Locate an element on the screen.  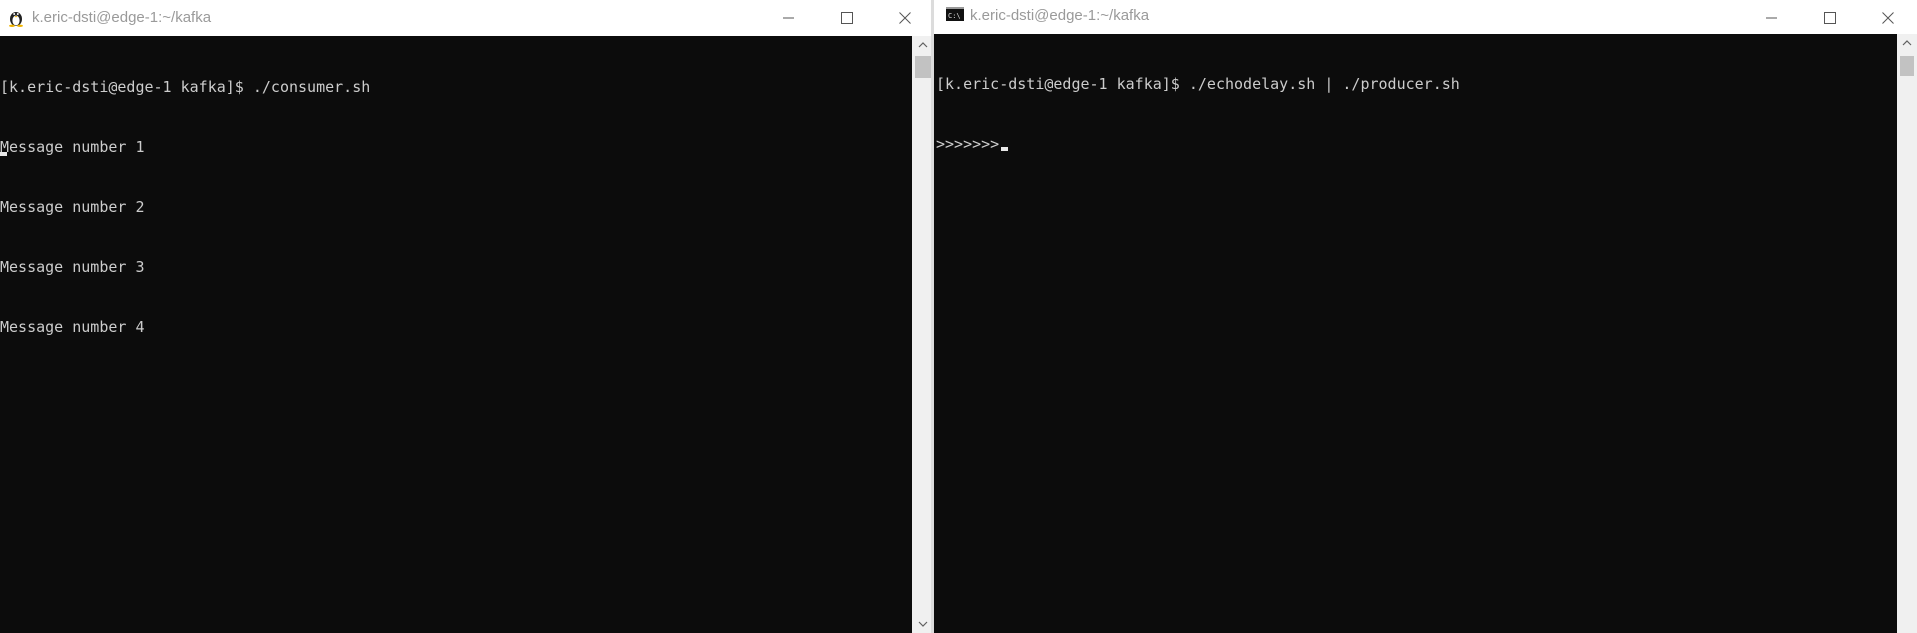
chevron-down-icon is located at coordinates (923, 624).